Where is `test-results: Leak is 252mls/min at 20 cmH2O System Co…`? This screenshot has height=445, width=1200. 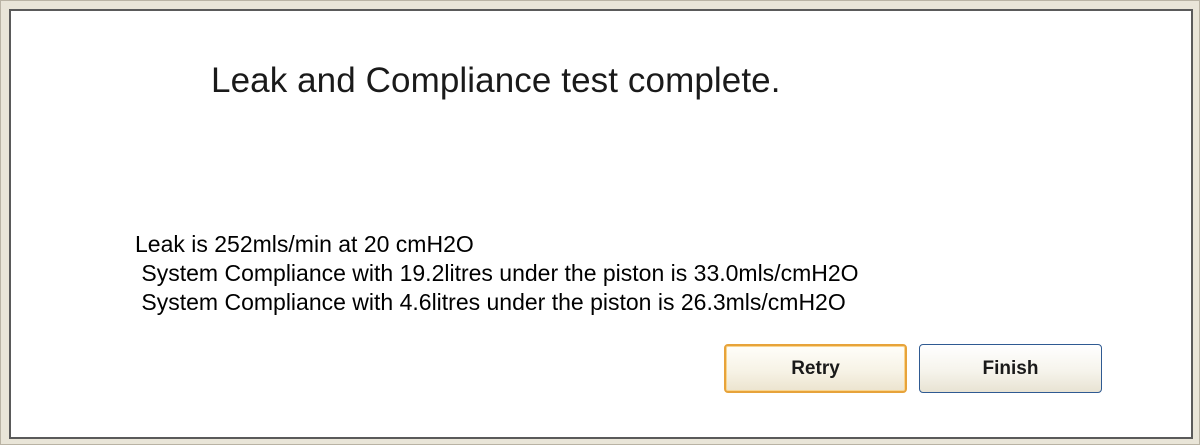 test-results: Leak is 252mls/min at 20 cmH2O System Co… is located at coordinates (497, 273).